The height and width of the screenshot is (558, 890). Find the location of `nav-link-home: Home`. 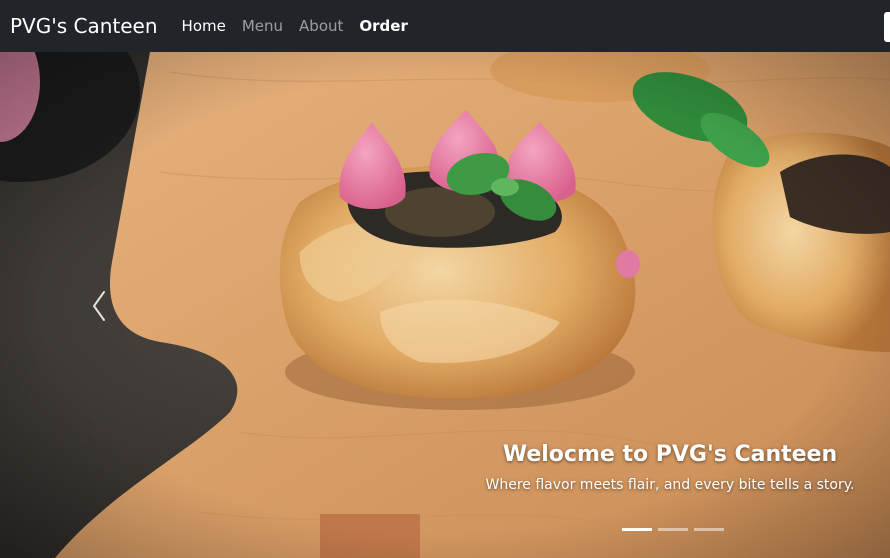

nav-link-home: Home is located at coordinates (204, 26).